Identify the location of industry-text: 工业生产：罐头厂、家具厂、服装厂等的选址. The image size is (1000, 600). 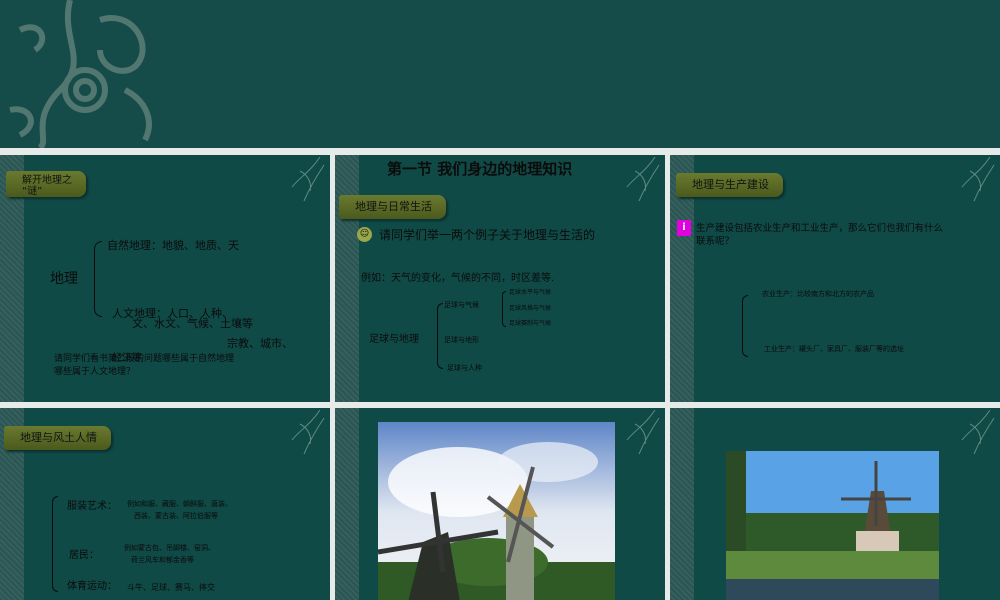
(834, 349).